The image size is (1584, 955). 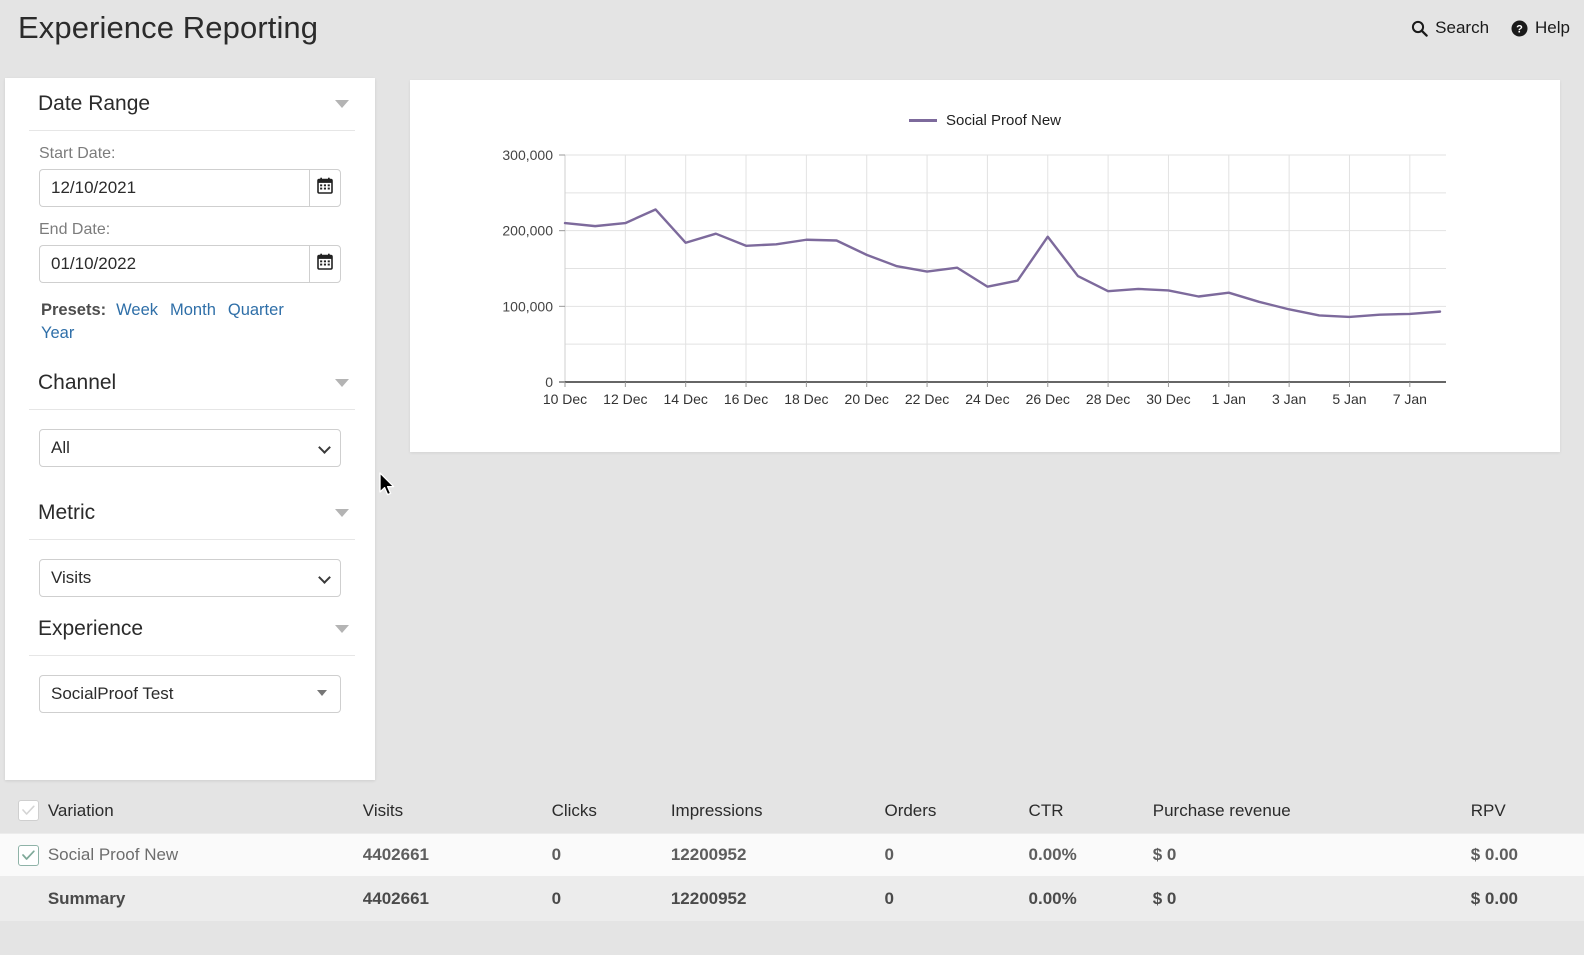 What do you see at coordinates (708, 854) in the screenshot?
I see `cell-impressions: 12200952` at bounding box center [708, 854].